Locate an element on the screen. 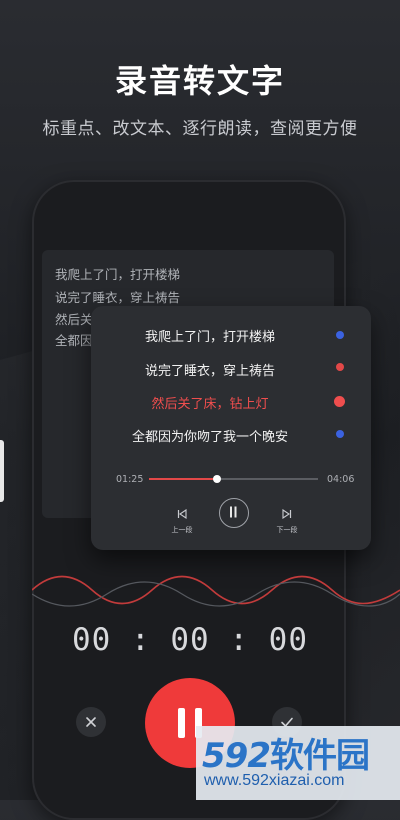  lyric-line-active: 然后关了床，钻上灯 is located at coordinates (210, 402).